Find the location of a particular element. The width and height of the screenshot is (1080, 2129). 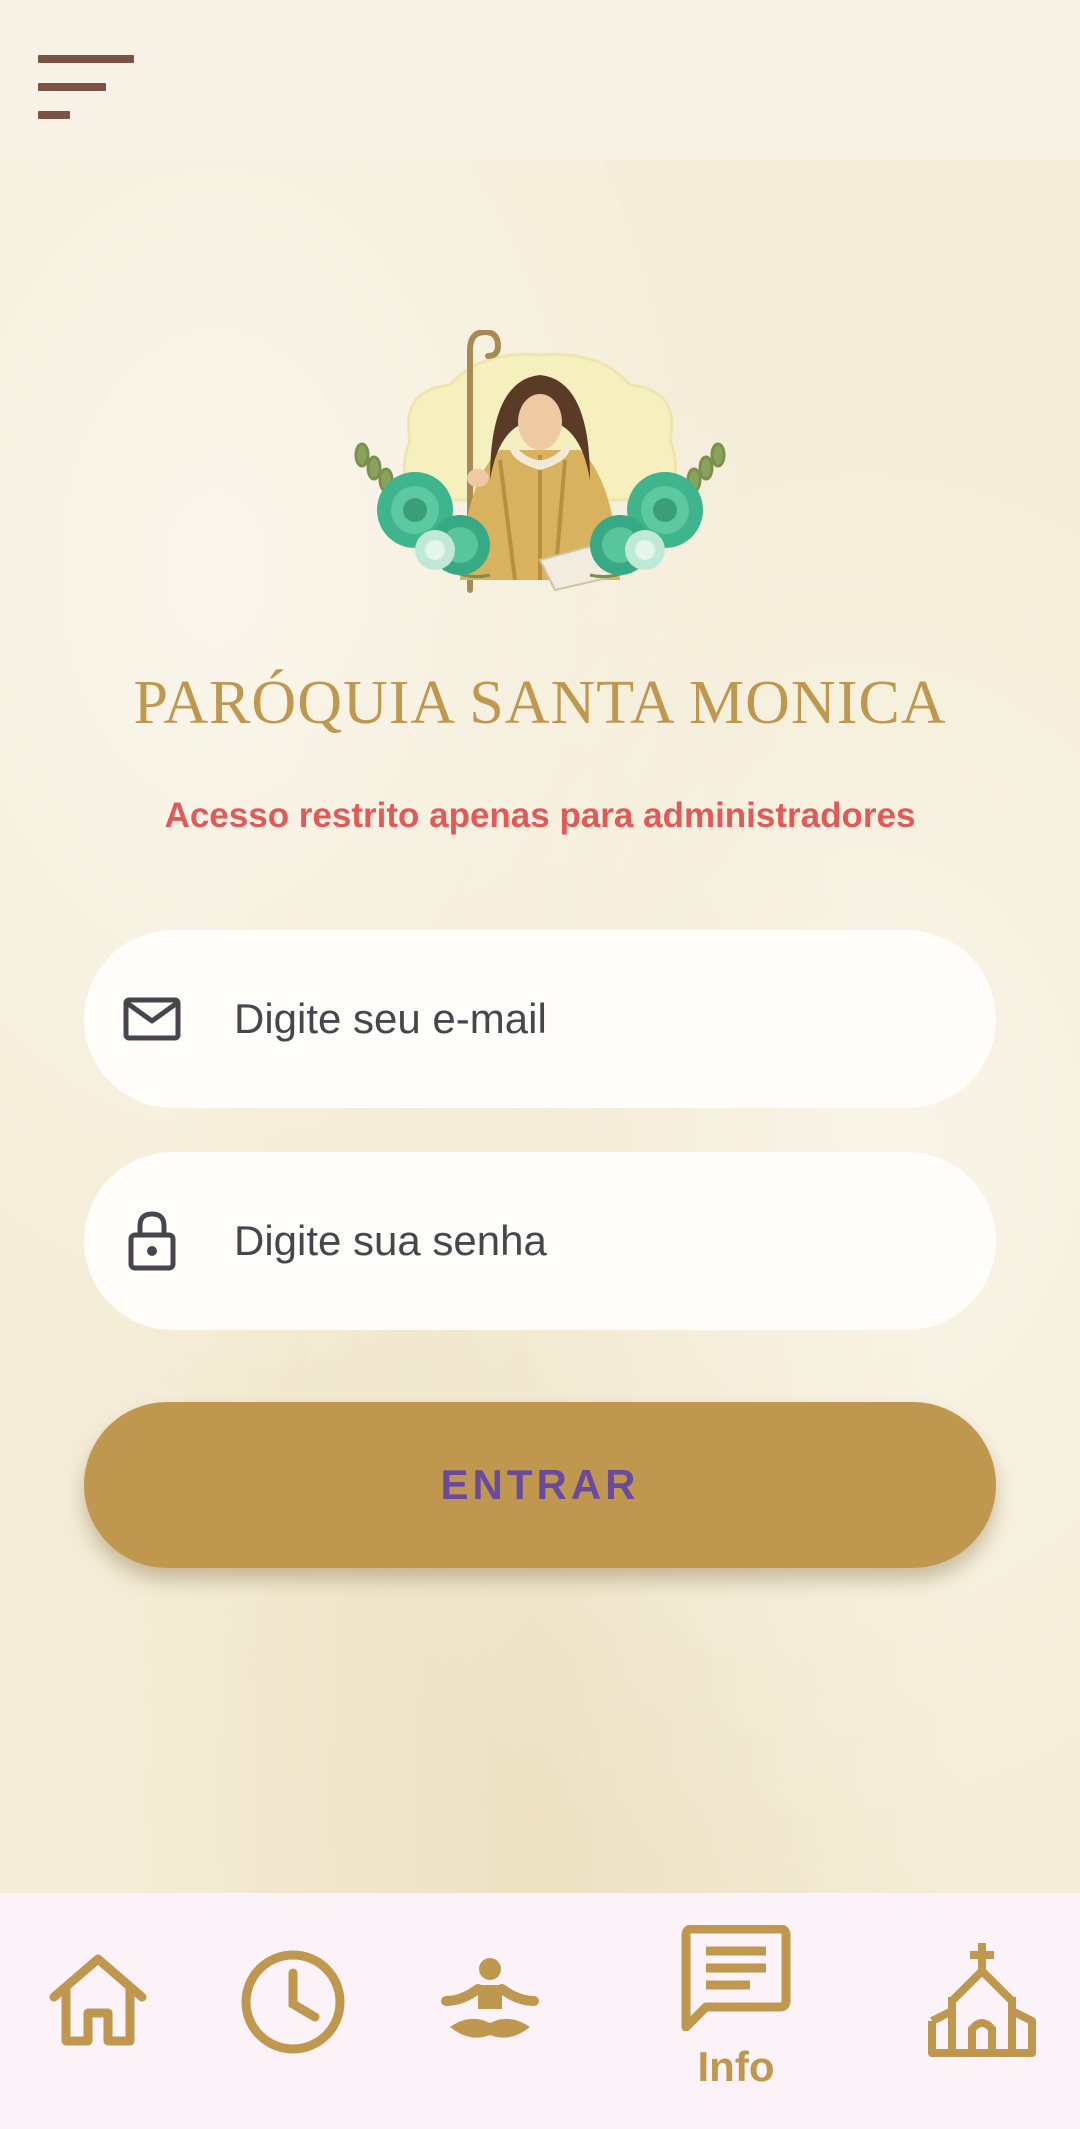

email-input is located at coordinates (554, 1019).